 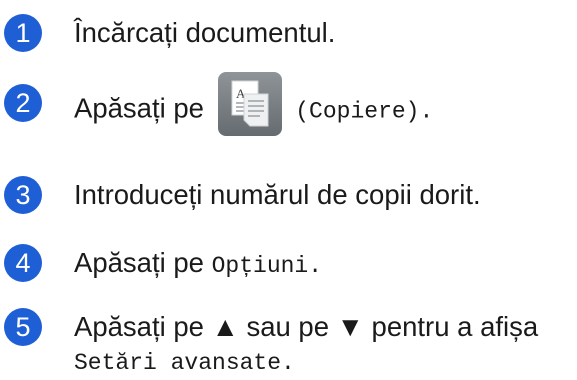 What do you see at coordinates (23, 33) in the screenshot?
I see `step-number-1: 1` at bounding box center [23, 33].